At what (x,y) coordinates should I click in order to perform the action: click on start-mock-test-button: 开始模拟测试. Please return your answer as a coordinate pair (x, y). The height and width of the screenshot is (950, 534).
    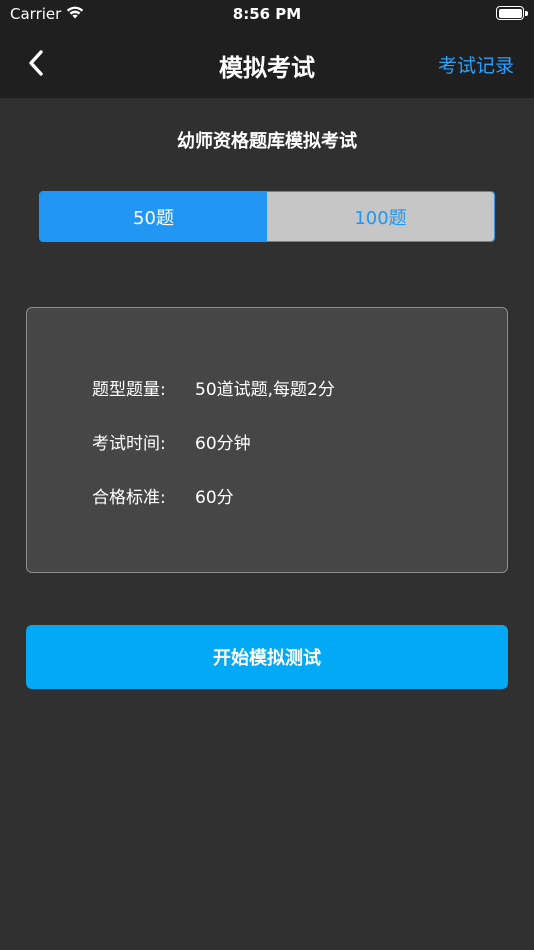
    Looking at the image, I should click on (267, 657).